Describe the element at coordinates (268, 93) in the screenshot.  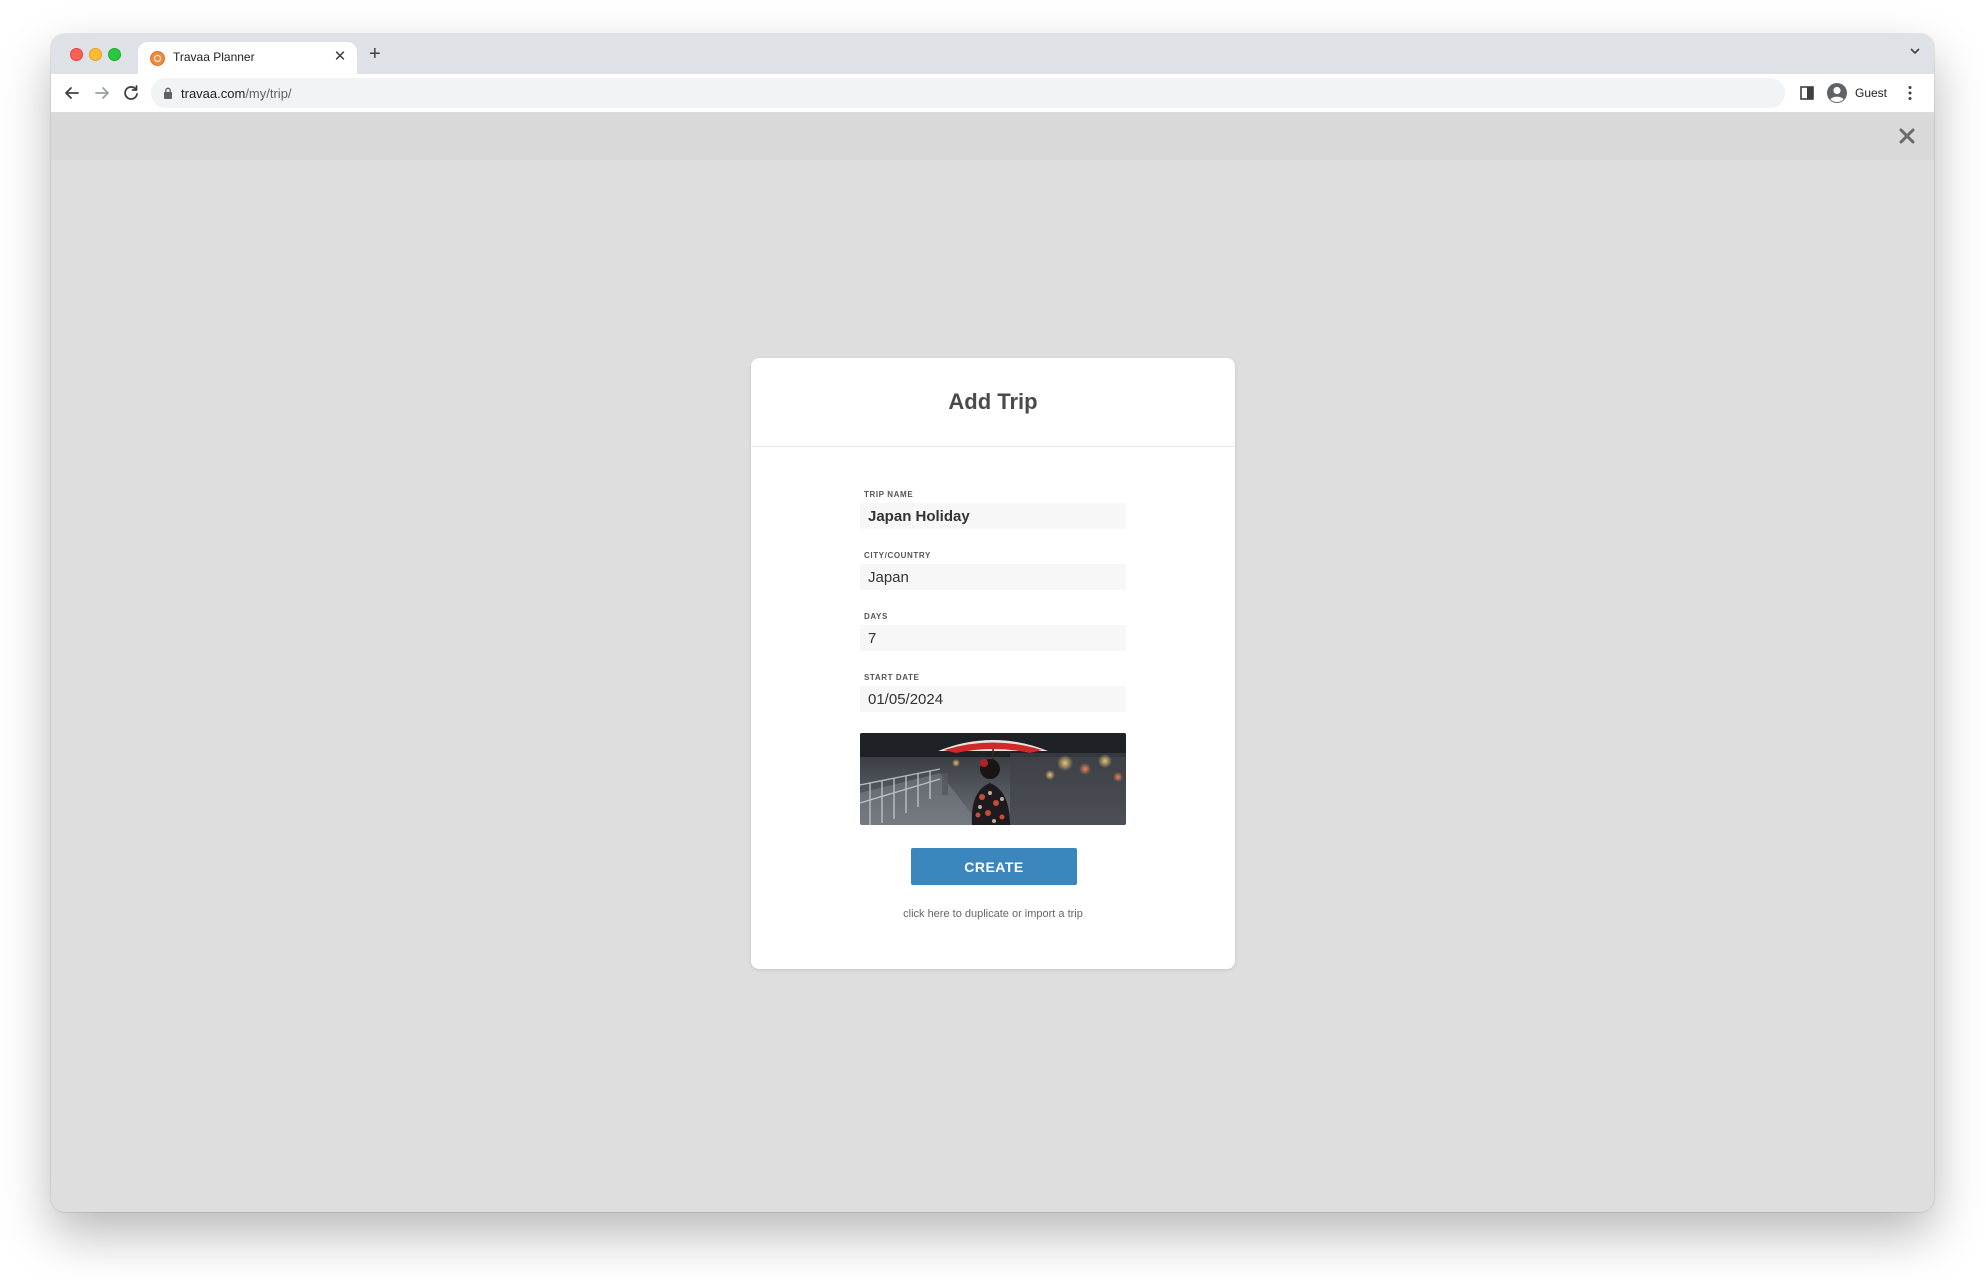
I see `url-path: /my/trip/` at that location.